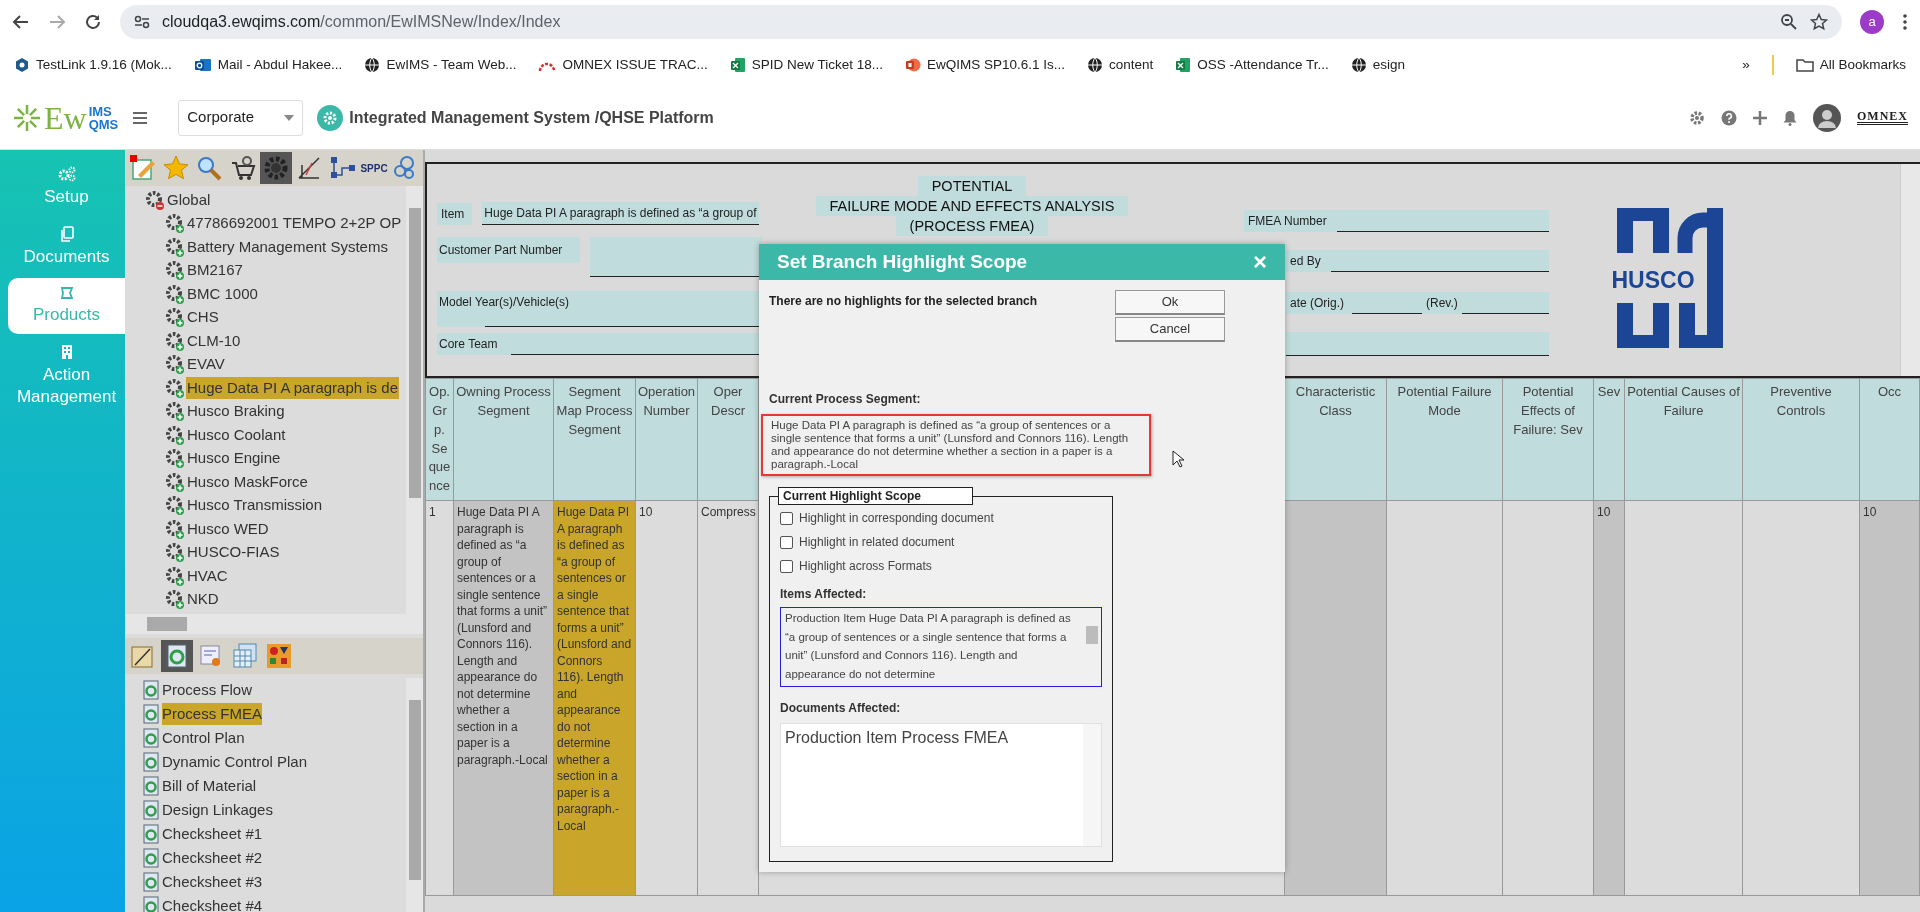  Describe the element at coordinates (235, 762) in the screenshot. I see `document-item: Dynamic Control Plan` at that location.